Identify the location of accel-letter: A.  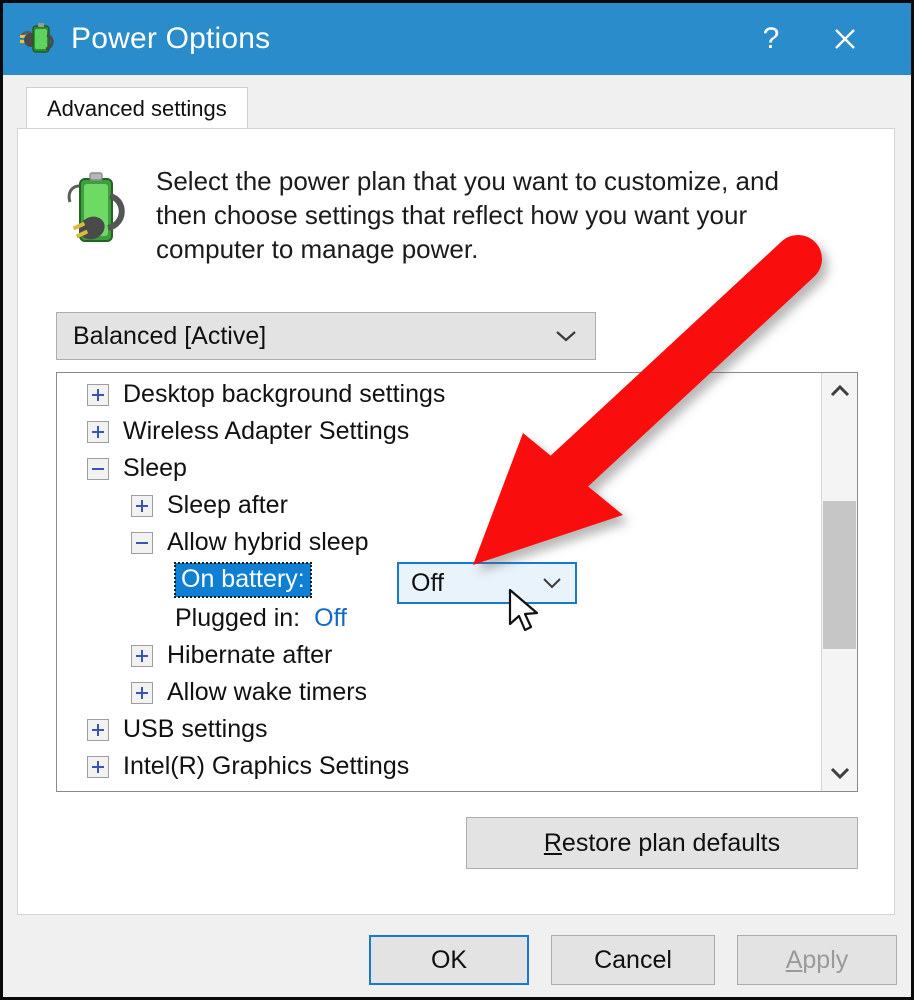
(794, 959).